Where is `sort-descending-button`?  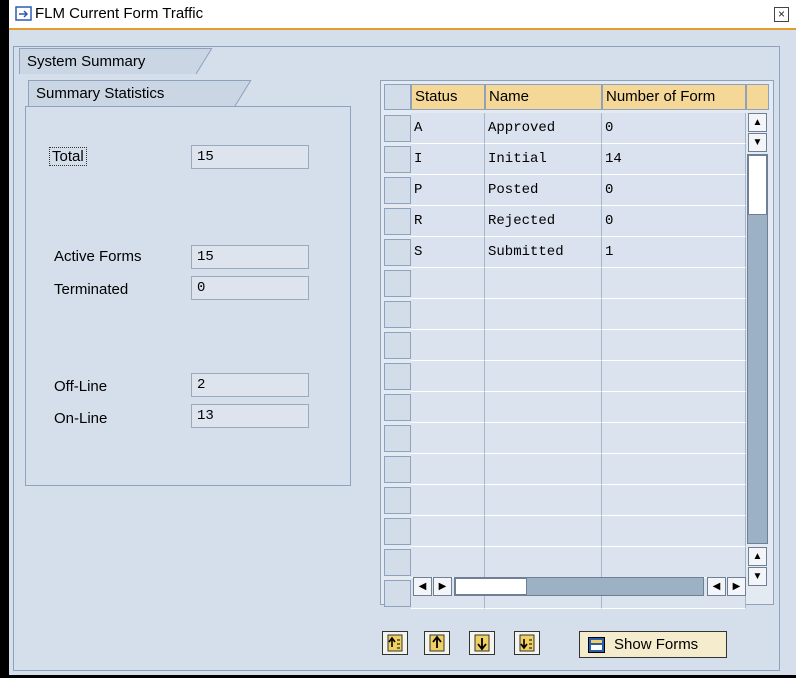 sort-descending-button is located at coordinates (527, 643).